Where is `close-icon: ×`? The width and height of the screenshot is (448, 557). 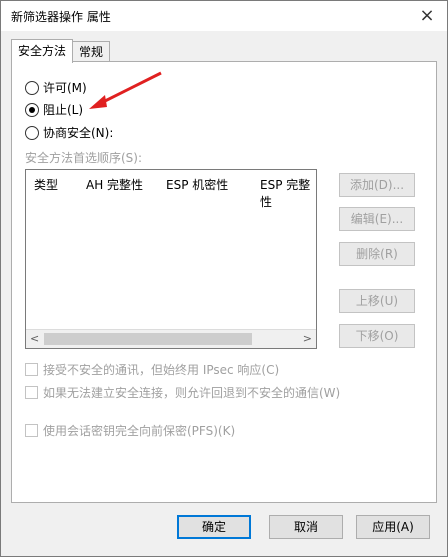 close-icon: × is located at coordinates (427, 16).